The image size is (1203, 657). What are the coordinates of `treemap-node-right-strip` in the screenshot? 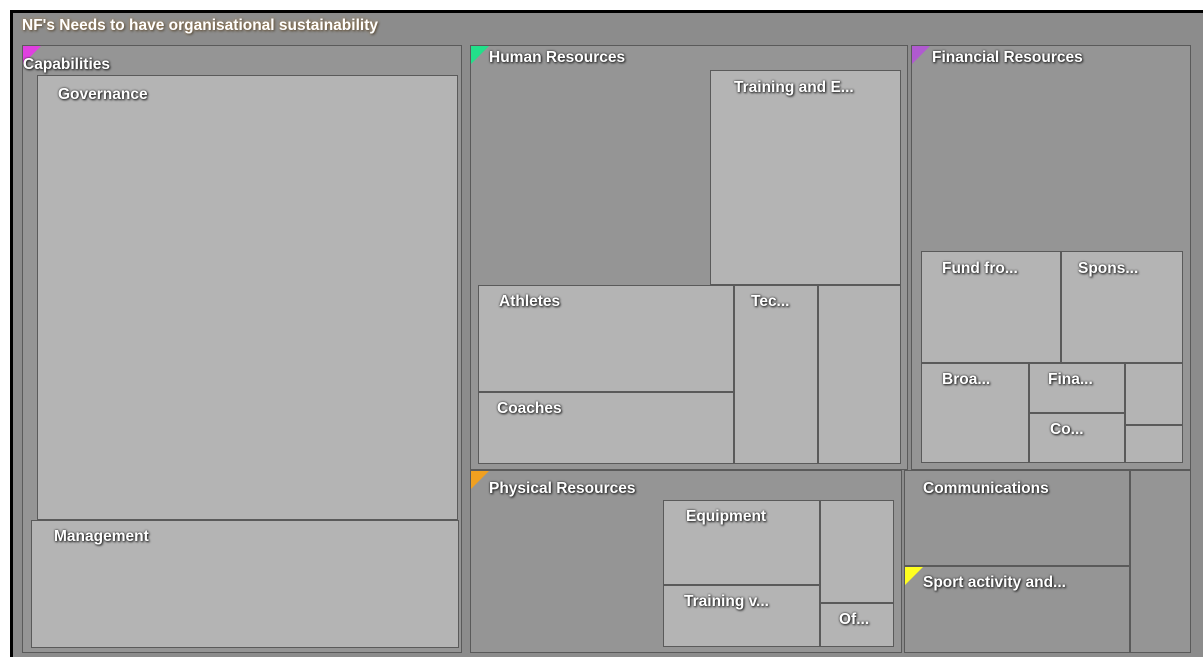 It's located at (1160, 561).